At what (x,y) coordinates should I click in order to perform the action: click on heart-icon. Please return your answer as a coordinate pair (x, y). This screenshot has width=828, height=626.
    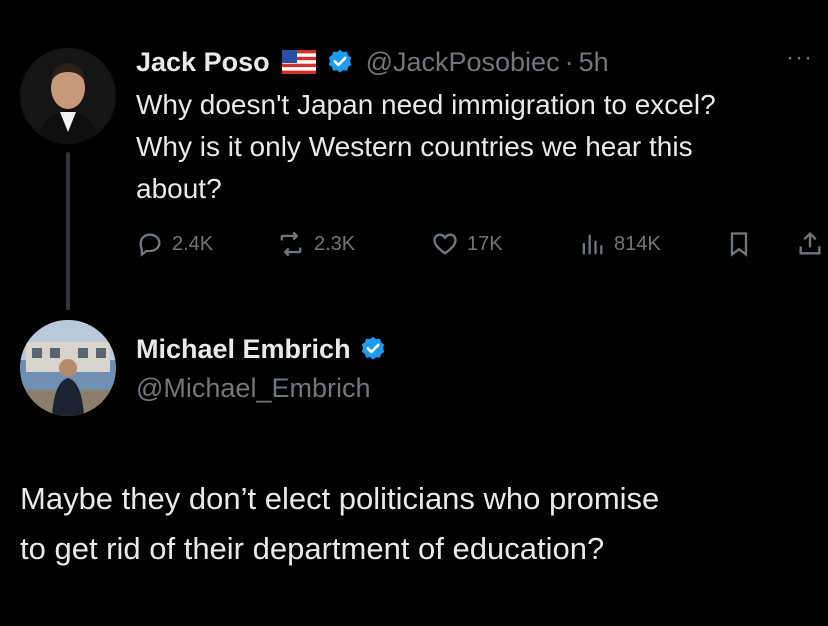
    Looking at the image, I should click on (445, 244).